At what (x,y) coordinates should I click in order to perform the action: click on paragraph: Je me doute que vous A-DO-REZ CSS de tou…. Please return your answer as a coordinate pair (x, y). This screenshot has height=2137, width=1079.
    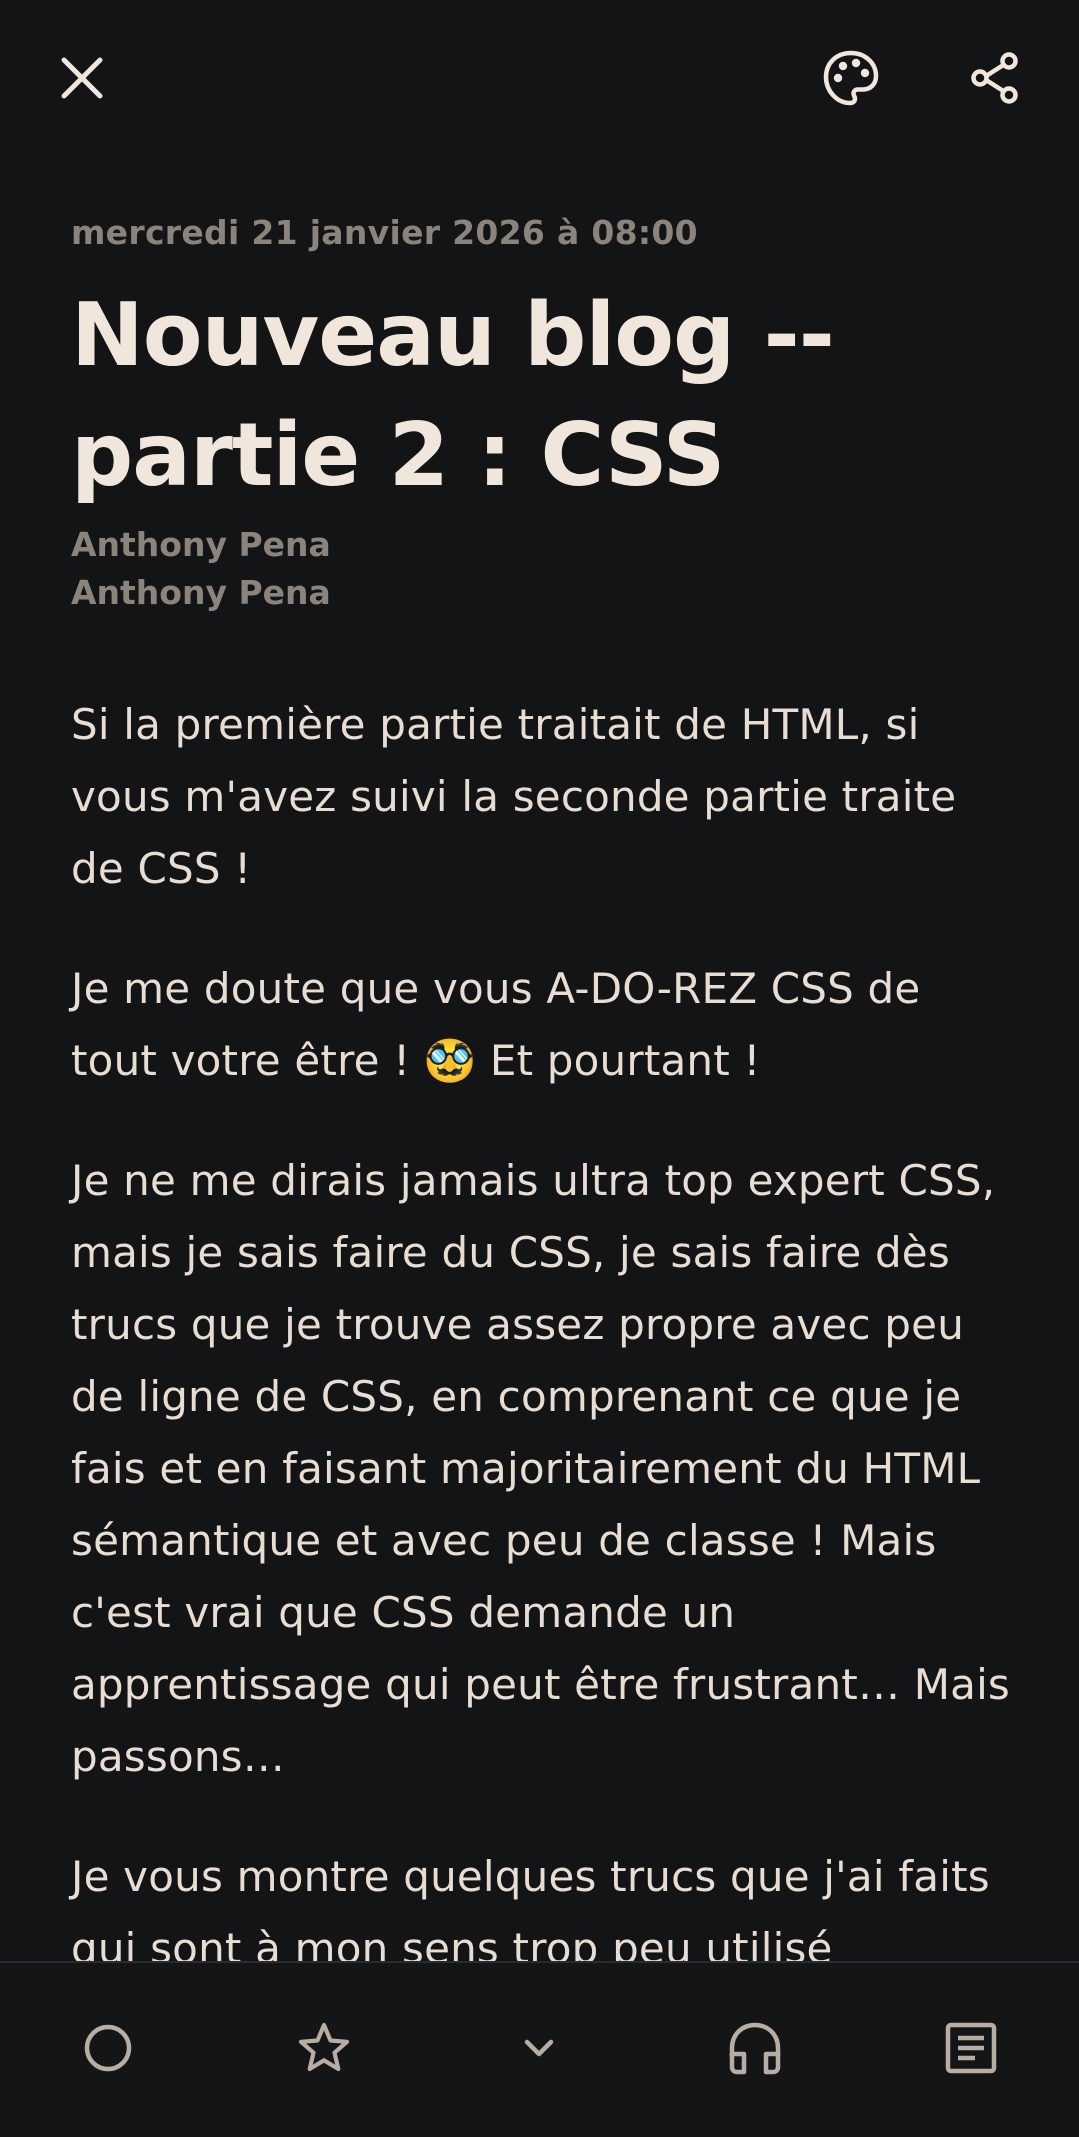
    Looking at the image, I should click on (496, 1024).